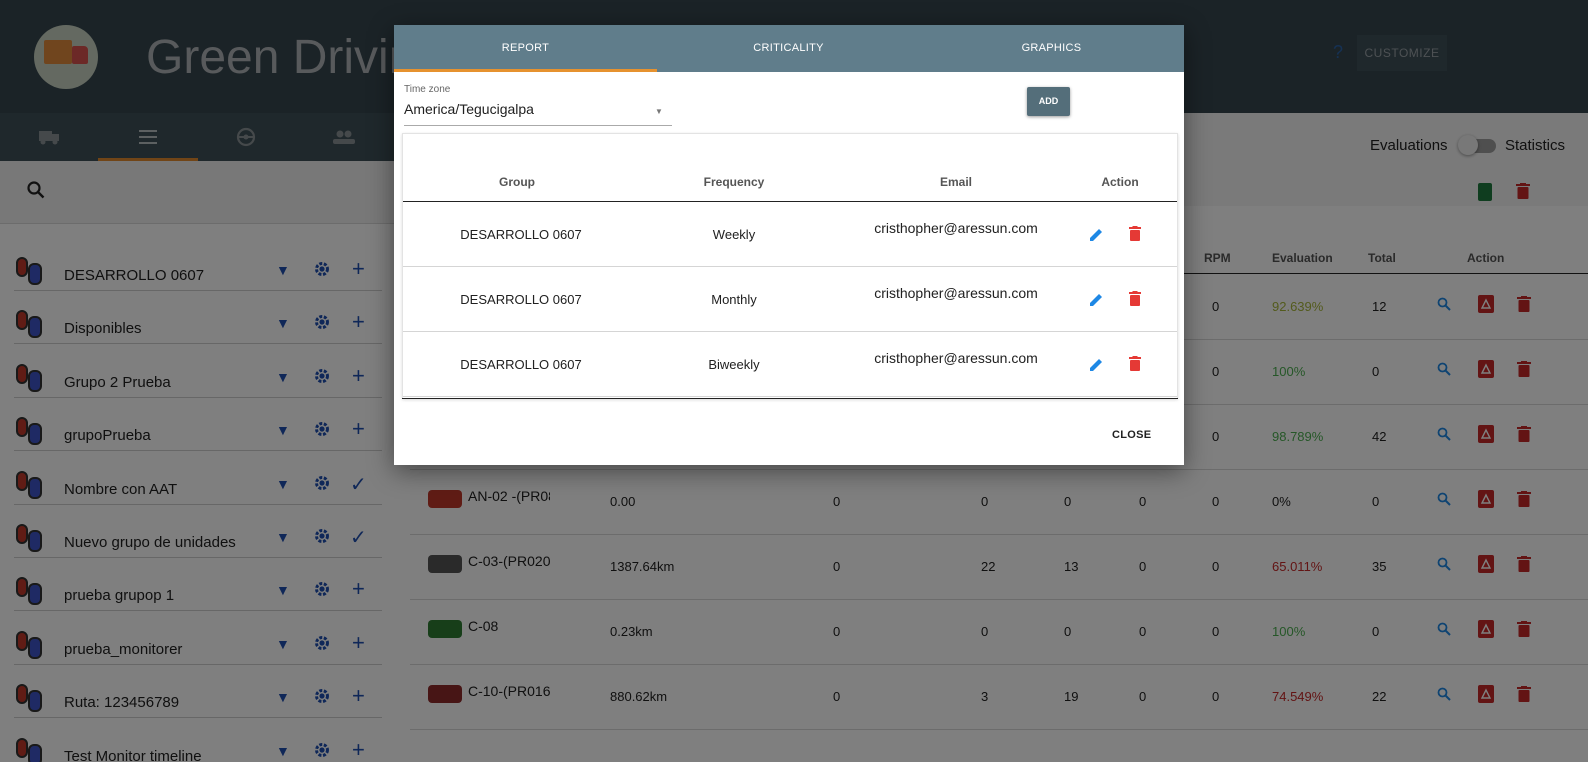 This screenshot has width=1588, height=762. Describe the element at coordinates (956, 182) in the screenshot. I see `col-email: Email` at that location.